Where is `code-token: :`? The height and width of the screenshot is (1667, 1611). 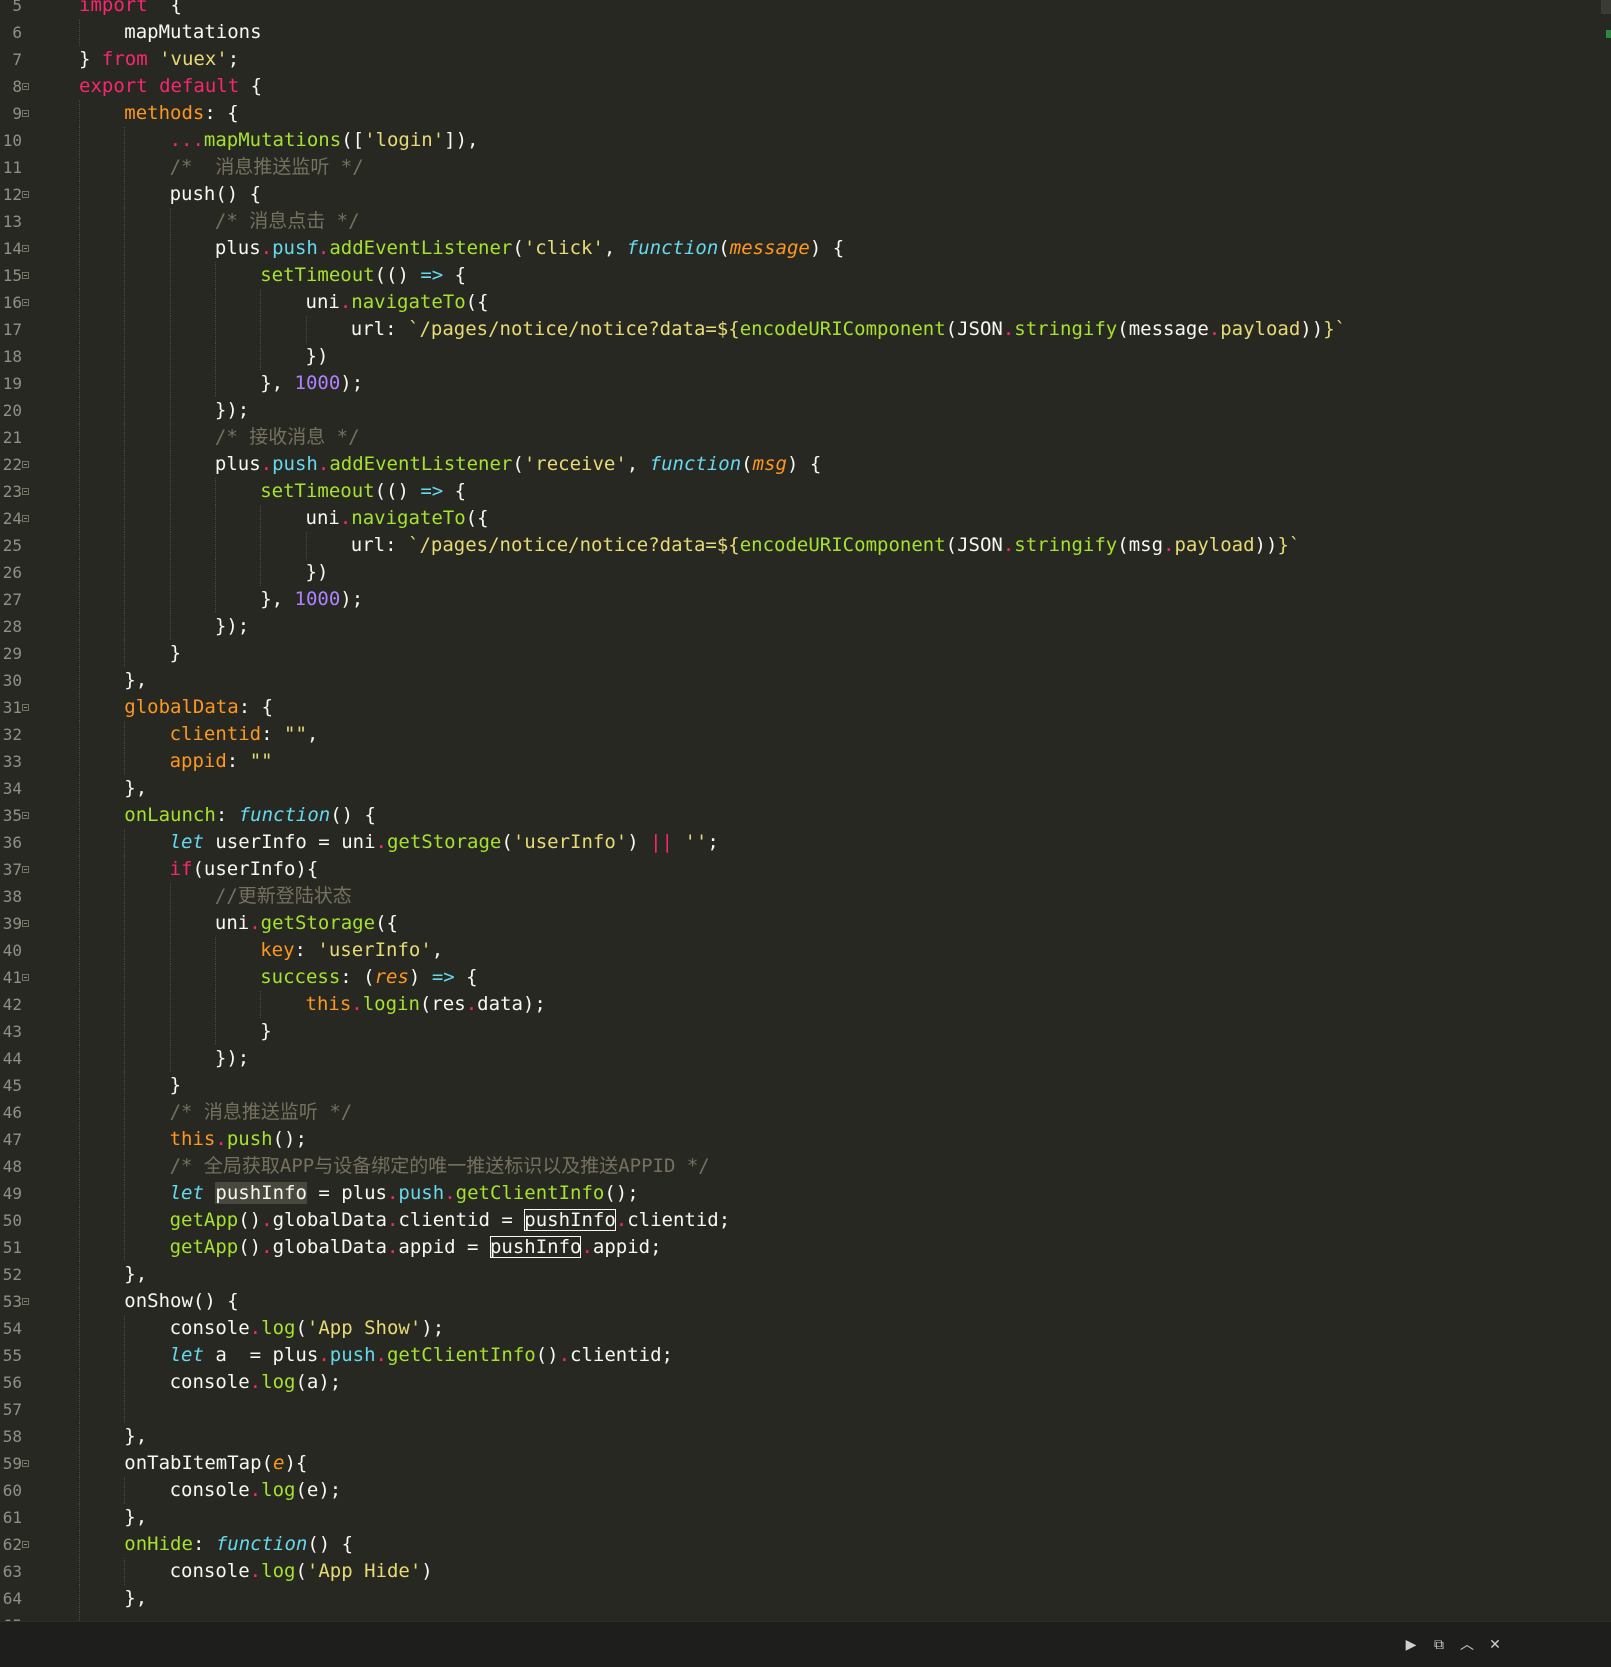
code-token: : is located at coordinates (238, 761).